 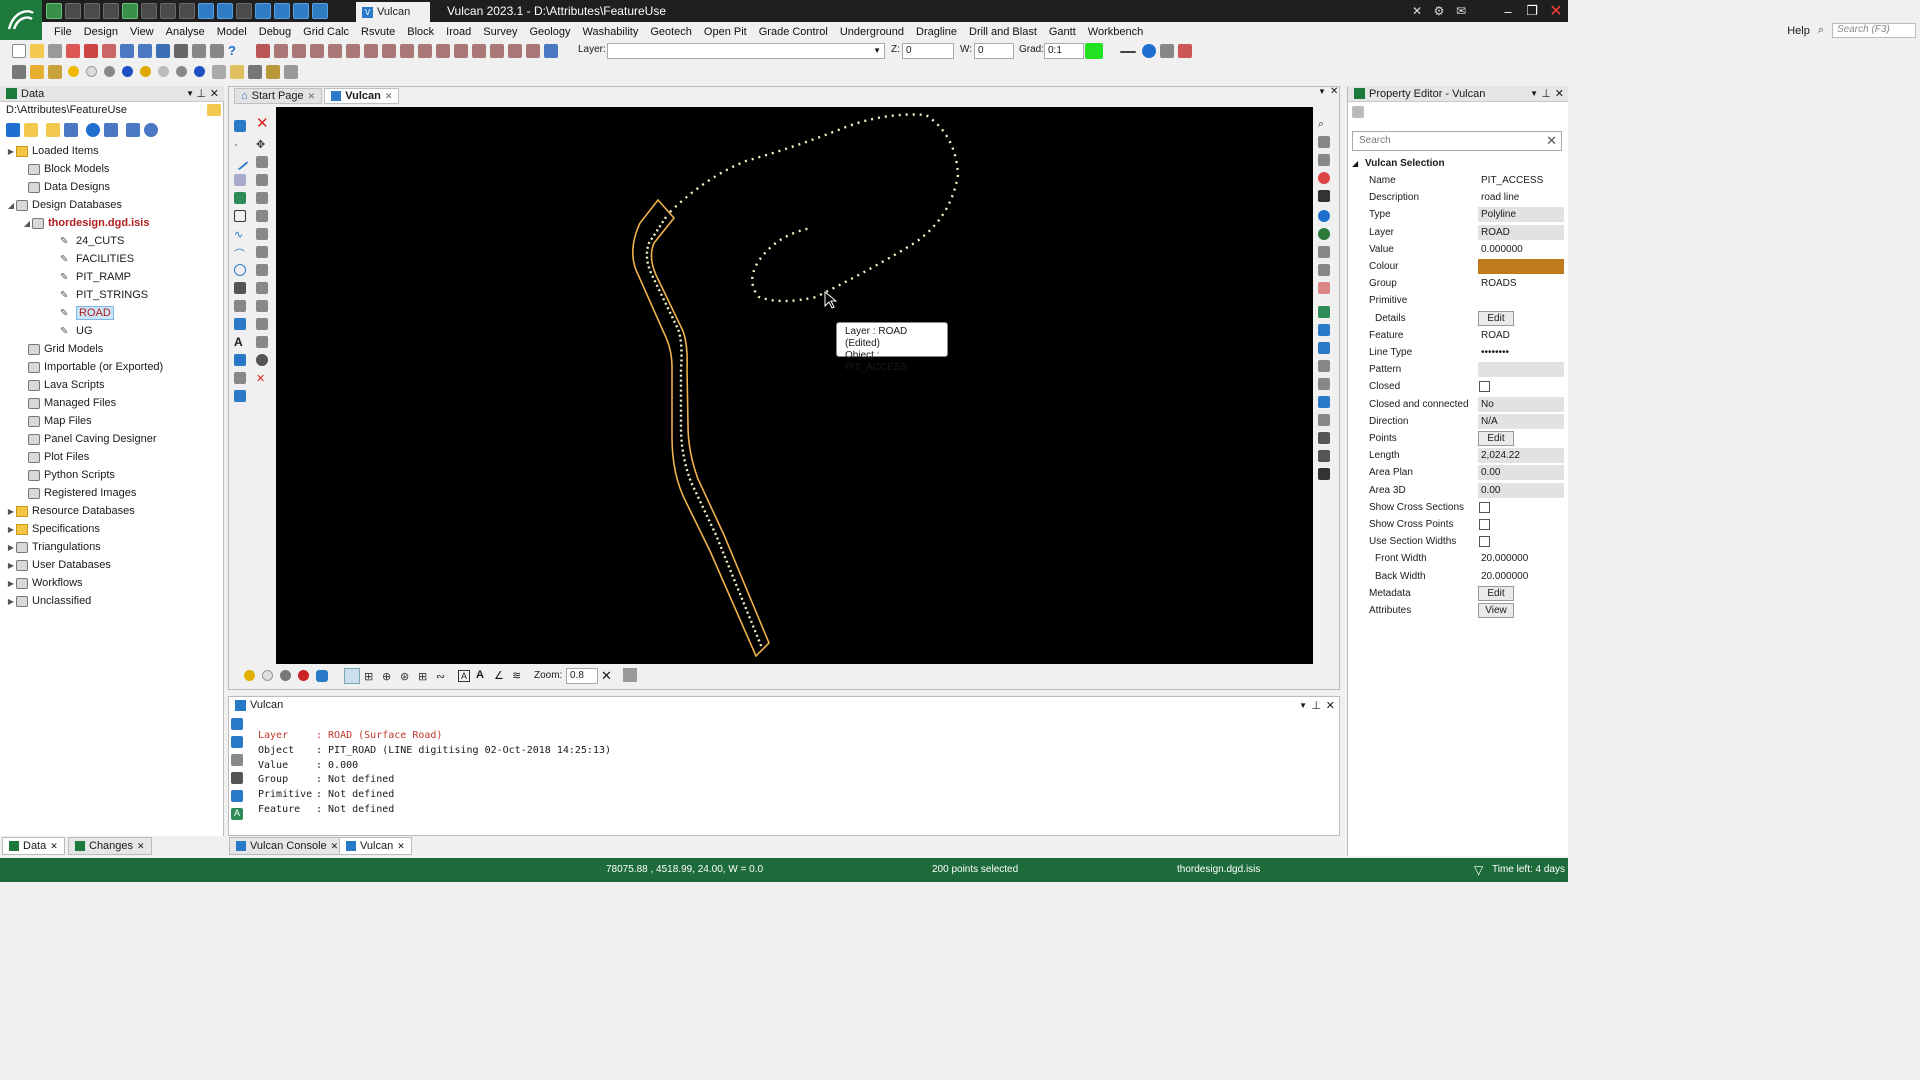 I want to click on angle-icon: ∠, so click(x=499, y=675).